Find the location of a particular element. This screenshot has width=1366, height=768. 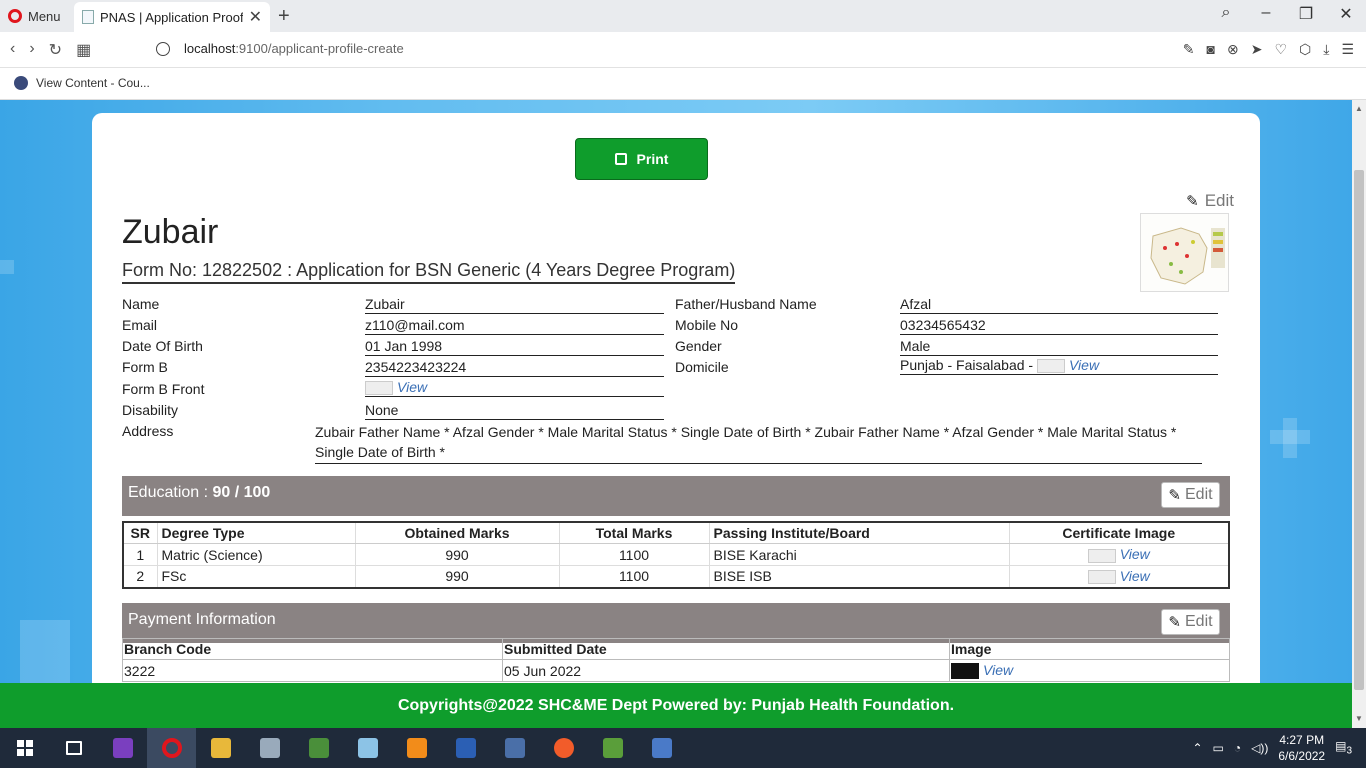

task-view-icon is located at coordinates (73, 748).